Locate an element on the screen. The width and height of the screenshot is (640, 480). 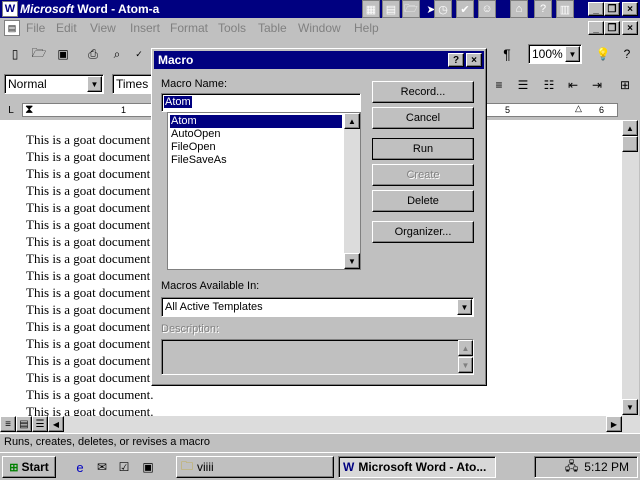
print-preview-icon: ⌕ is located at coordinates (117, 54).